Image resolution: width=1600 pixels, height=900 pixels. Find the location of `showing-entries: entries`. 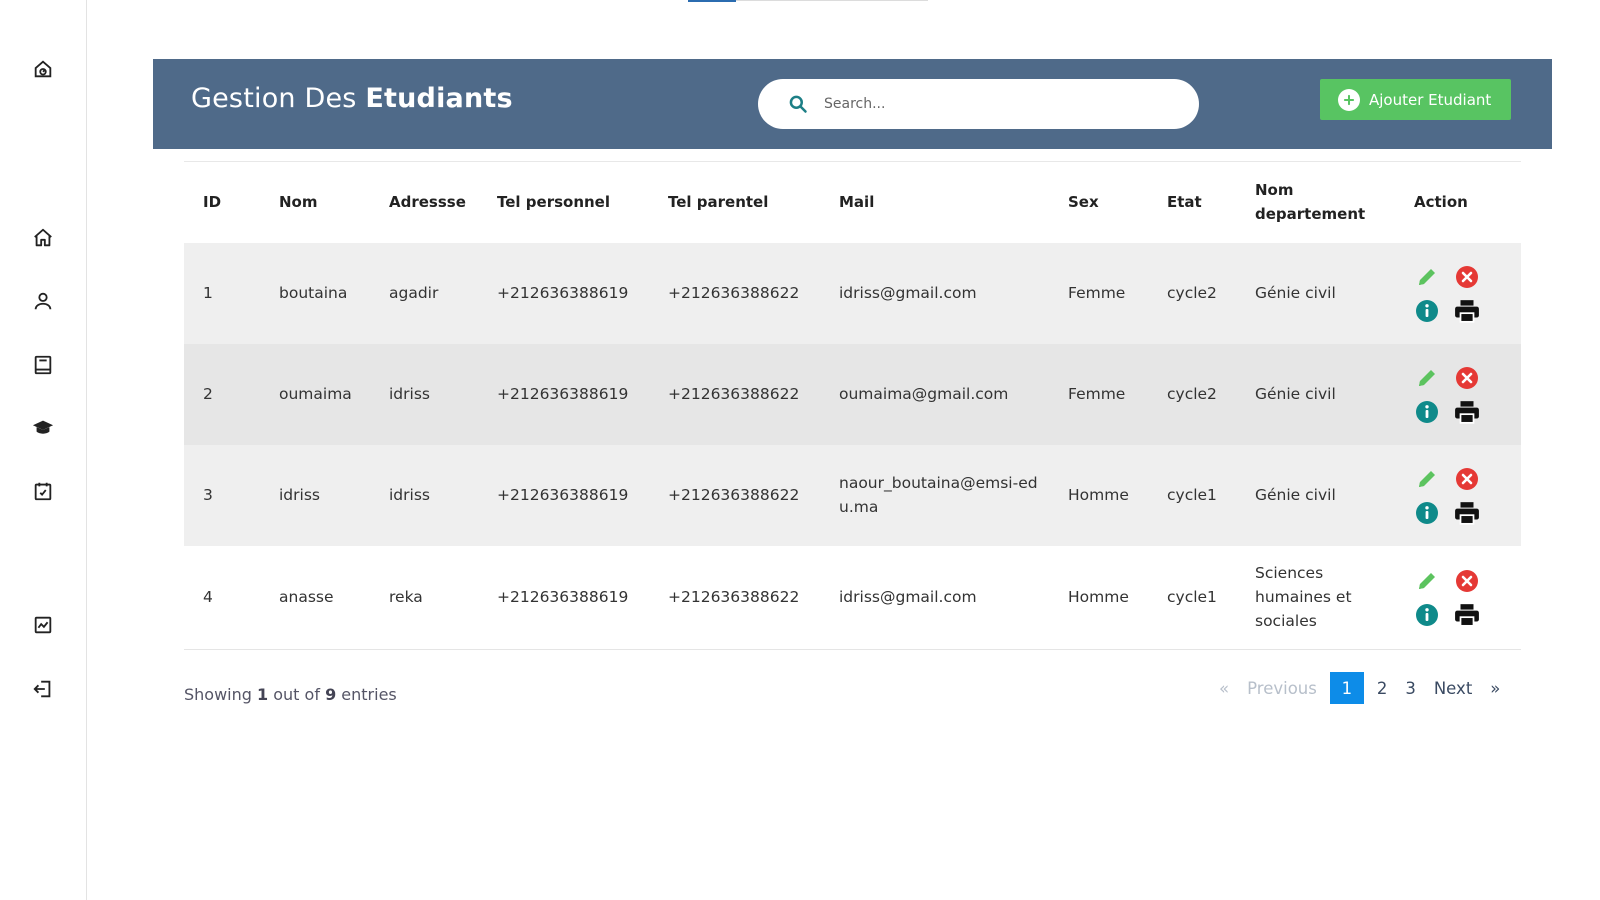

showing-entries: entries is located at coordinates (369, 694).